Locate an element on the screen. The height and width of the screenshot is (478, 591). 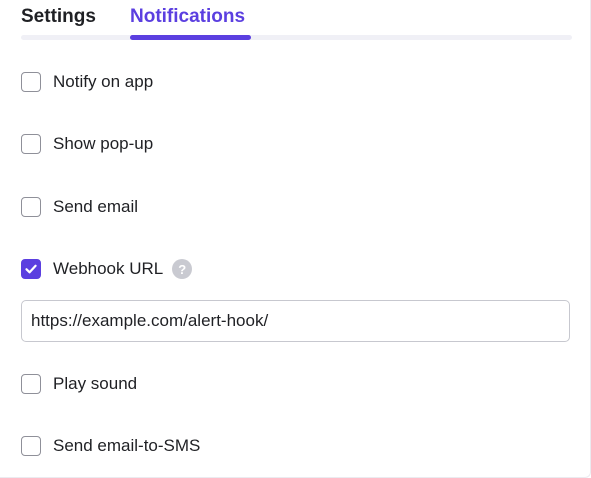
option-send-email-to-sms: Send email-to-SMS is located at coordinates (110, 446).